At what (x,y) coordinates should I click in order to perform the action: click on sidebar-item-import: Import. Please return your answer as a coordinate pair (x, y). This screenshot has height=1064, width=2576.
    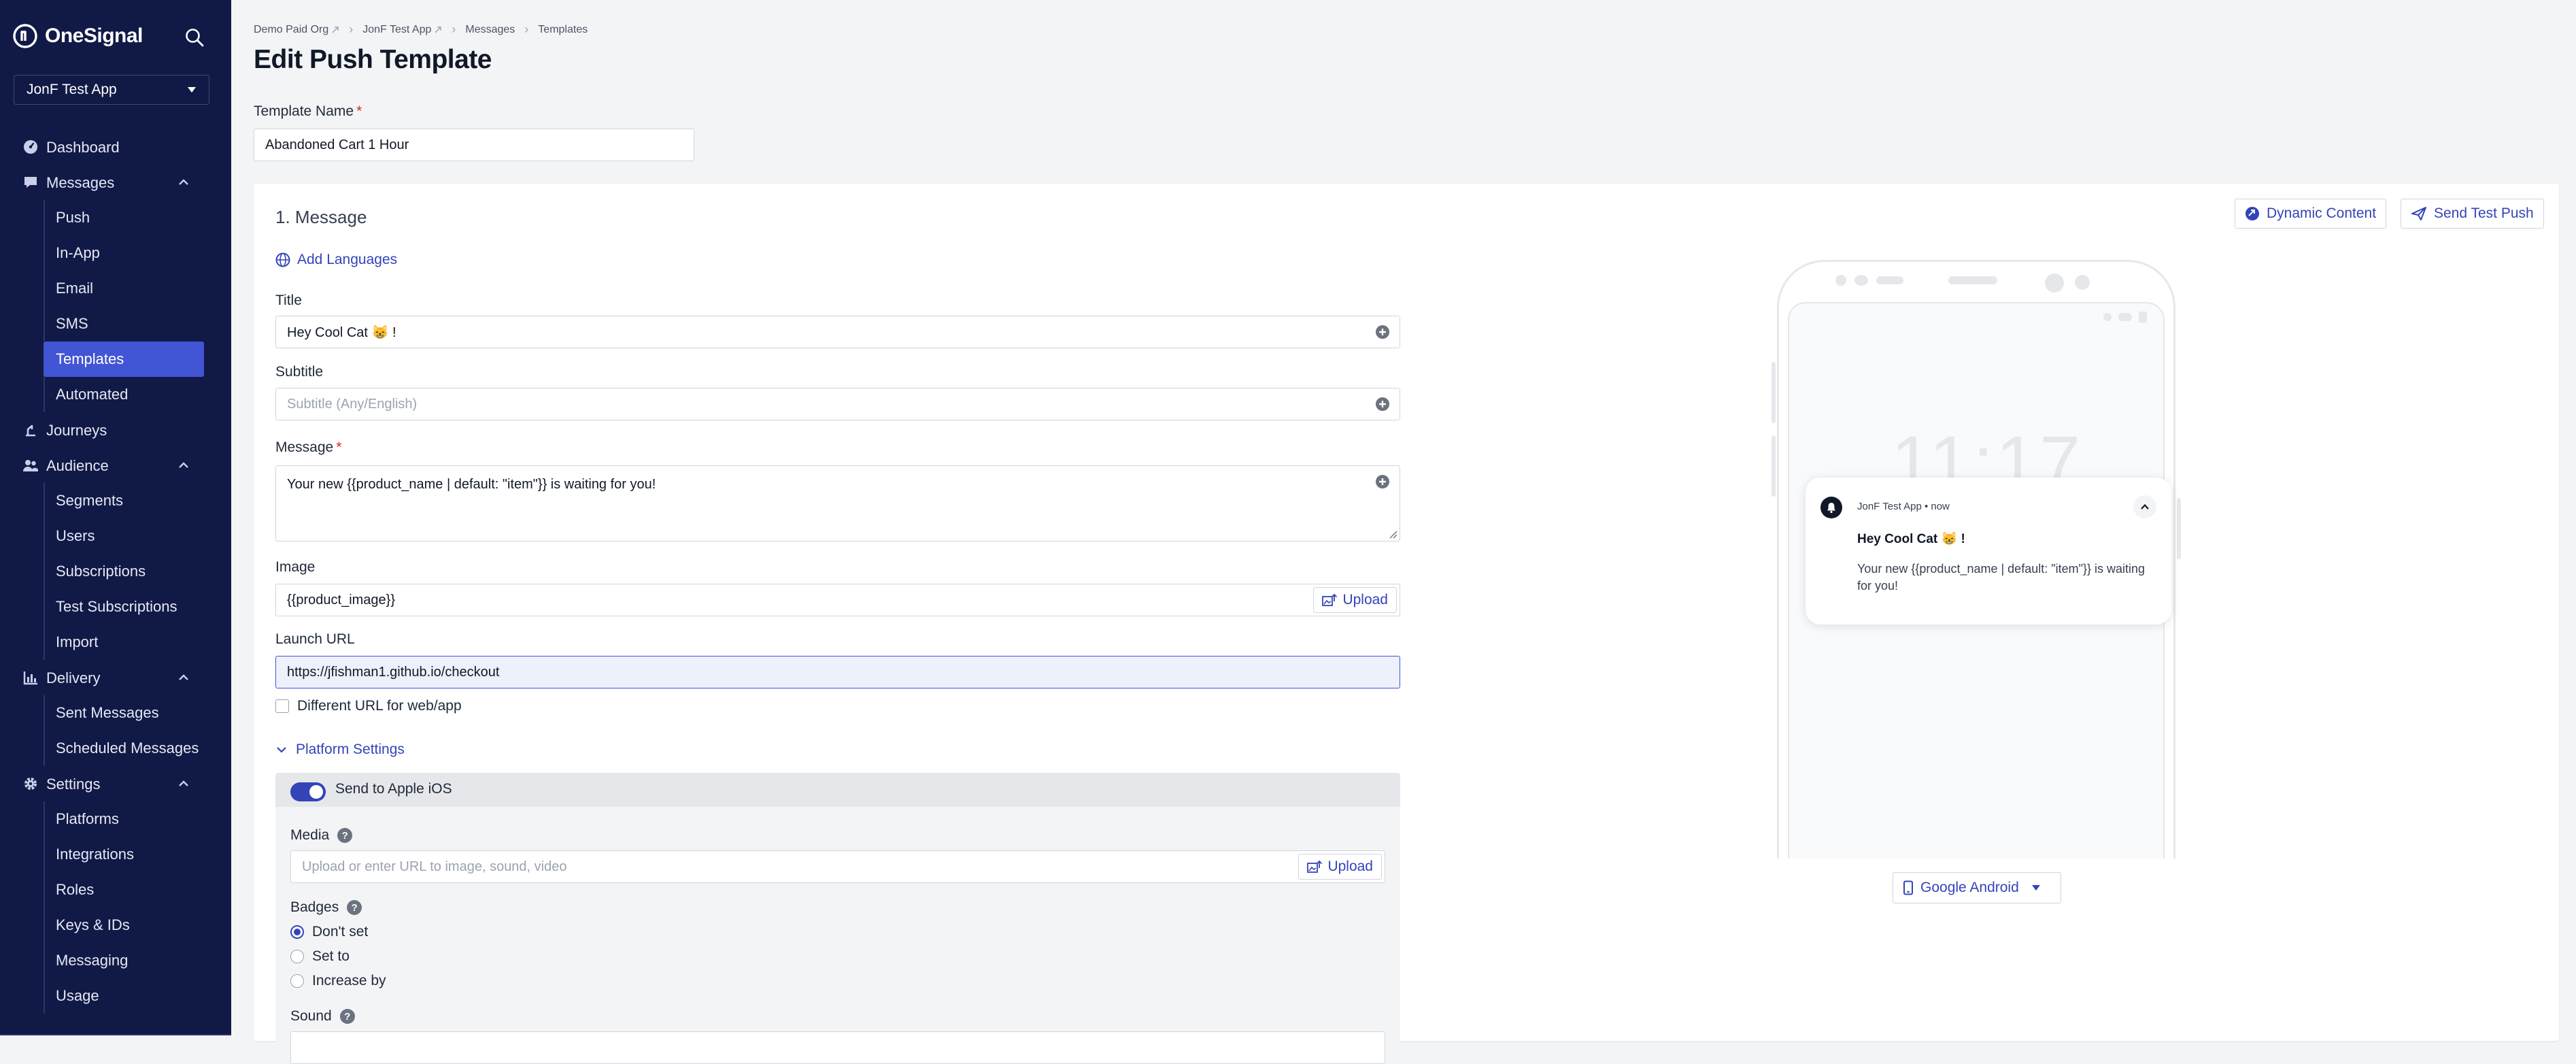
    Looking at the image, I should click on (124, 643).